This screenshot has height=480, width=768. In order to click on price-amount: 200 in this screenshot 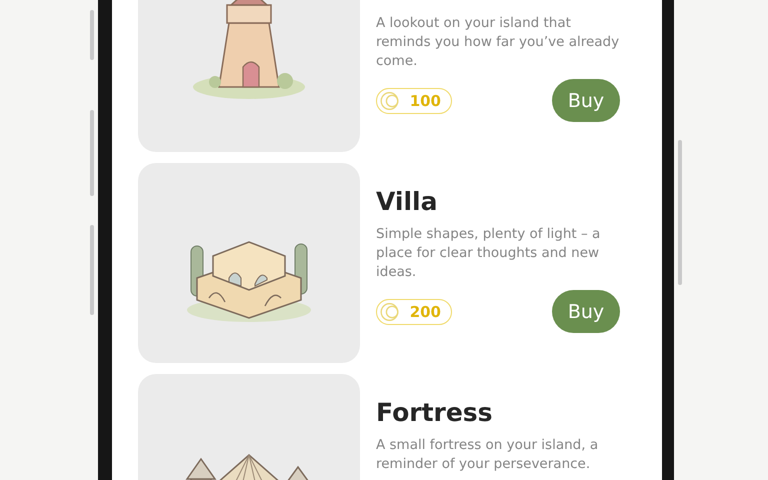, I will do `click(425, 311)`.